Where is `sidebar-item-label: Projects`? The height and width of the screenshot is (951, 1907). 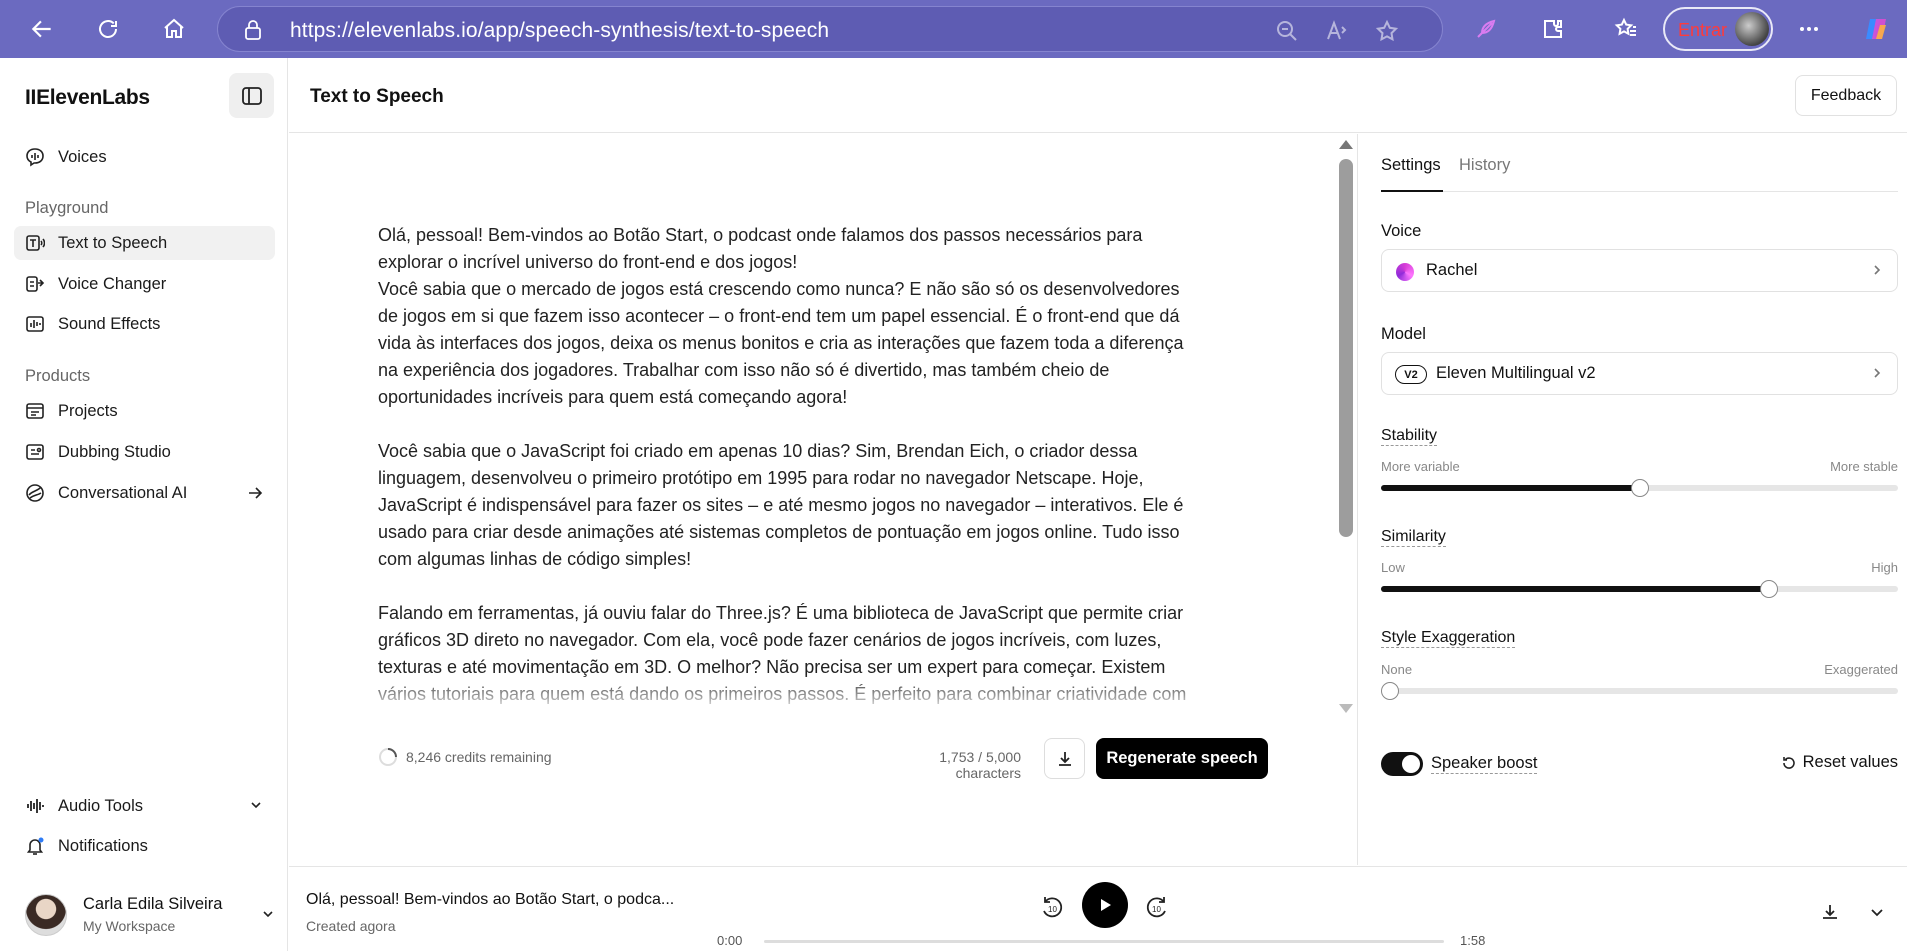
sidebar-item-label: Projects is located at coordinates (88, 410).